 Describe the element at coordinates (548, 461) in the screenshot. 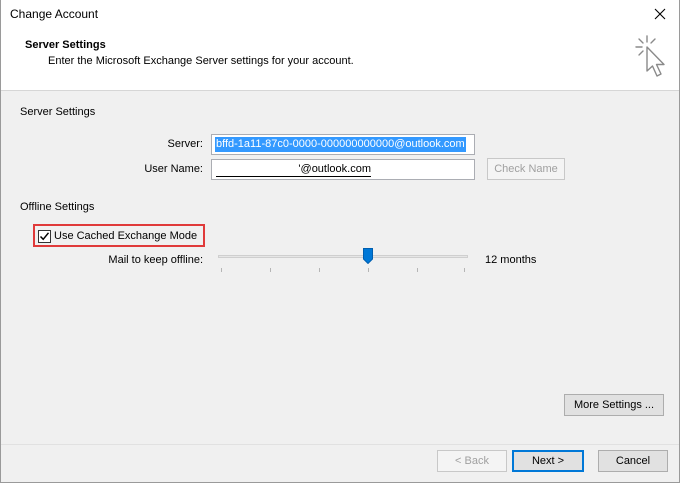

I see `next-button: Next >` at that location.